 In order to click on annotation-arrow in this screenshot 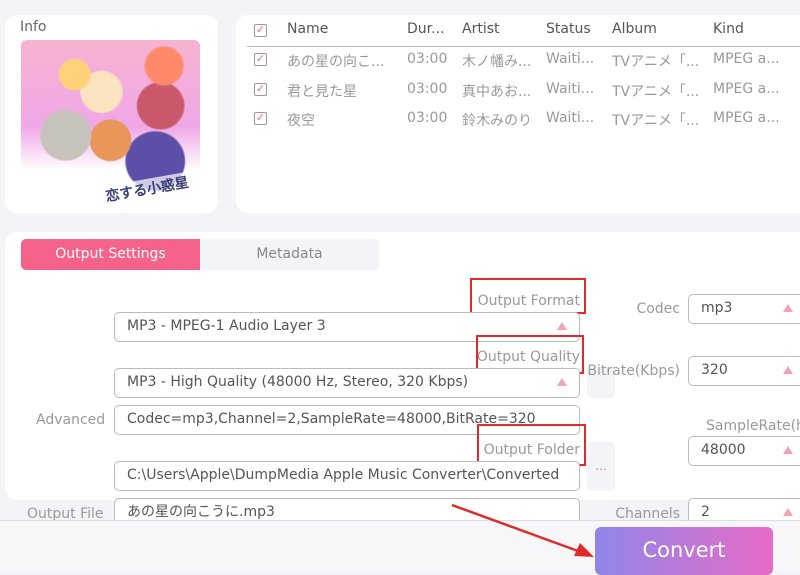, I will do `click(522, 530)`.